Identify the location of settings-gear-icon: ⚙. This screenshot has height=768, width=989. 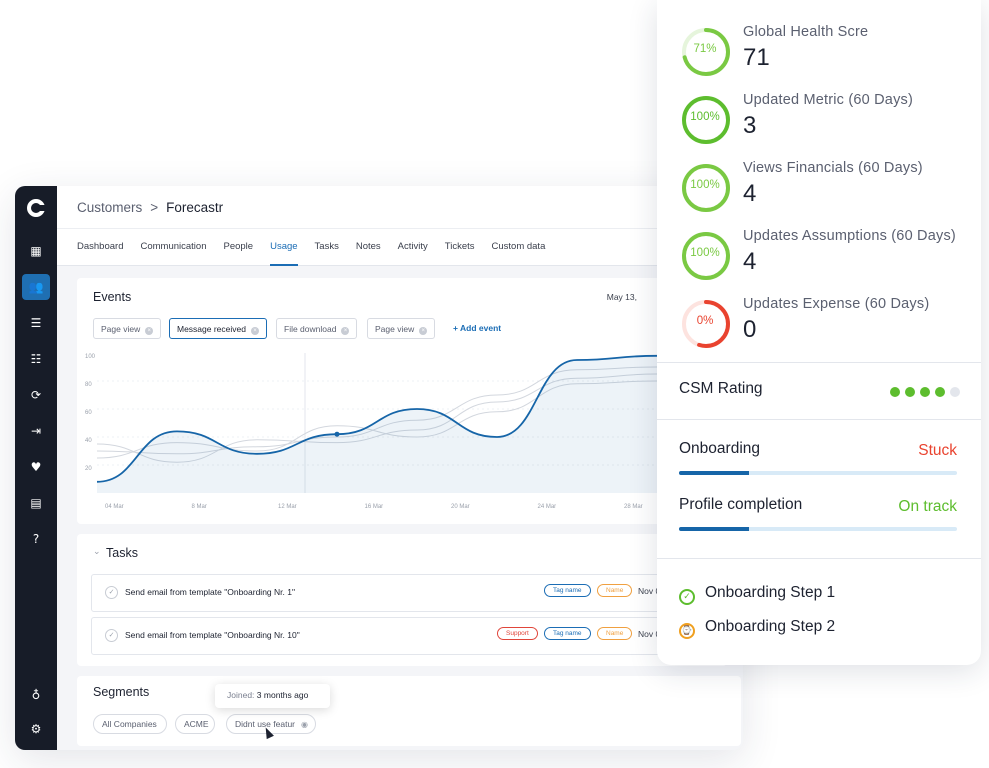
(36, 729).